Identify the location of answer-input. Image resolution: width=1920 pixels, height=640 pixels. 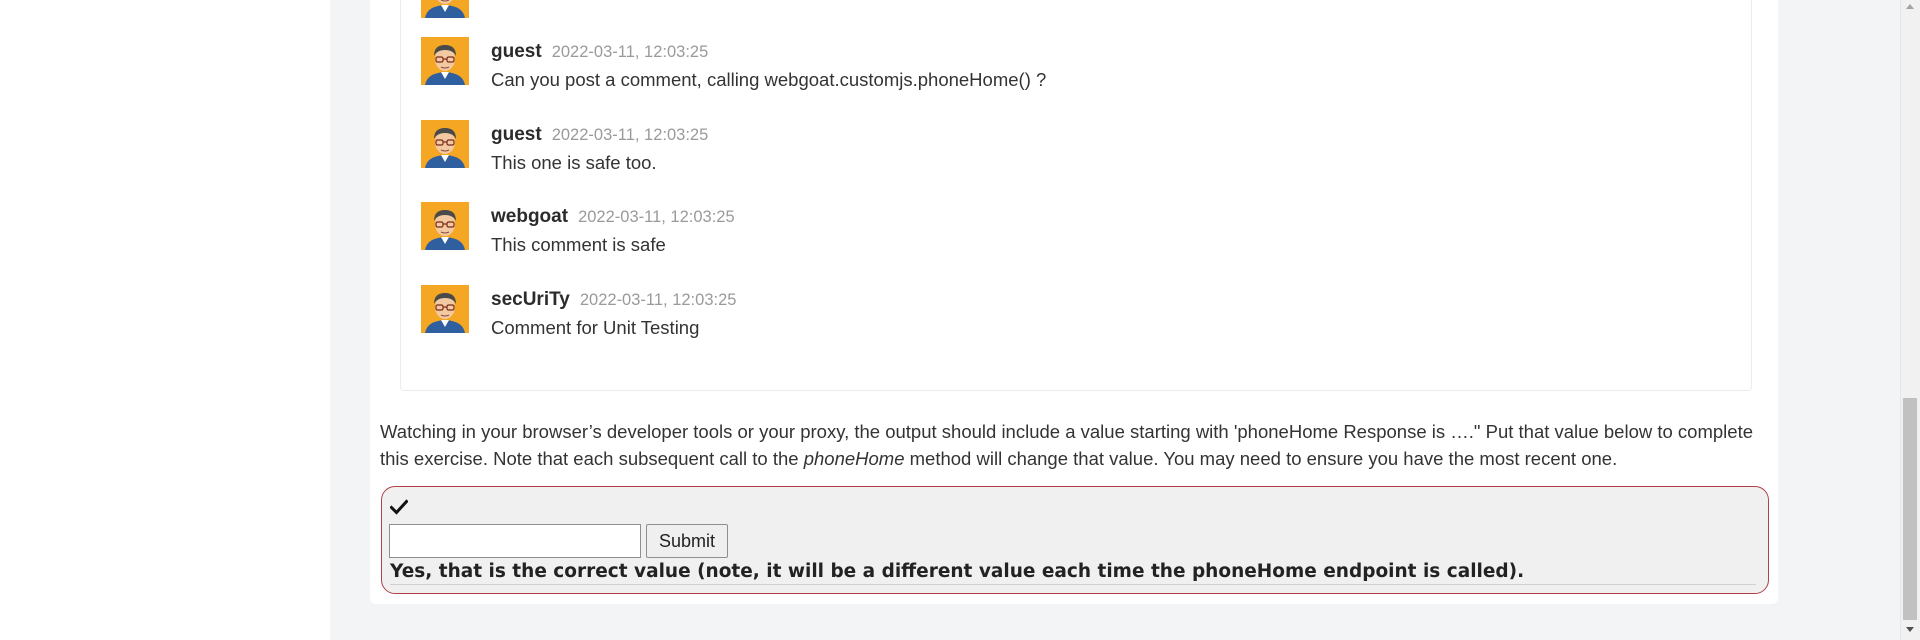
(515, 541).